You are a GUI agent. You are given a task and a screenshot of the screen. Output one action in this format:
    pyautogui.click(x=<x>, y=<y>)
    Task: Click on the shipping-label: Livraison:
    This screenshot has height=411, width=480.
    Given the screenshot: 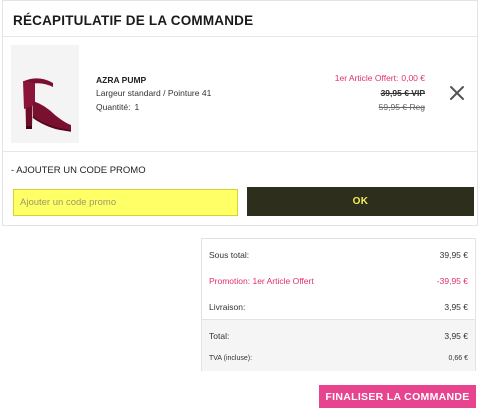 What is the action you would take?
    pyautogui.click(x=227, y=307)
    